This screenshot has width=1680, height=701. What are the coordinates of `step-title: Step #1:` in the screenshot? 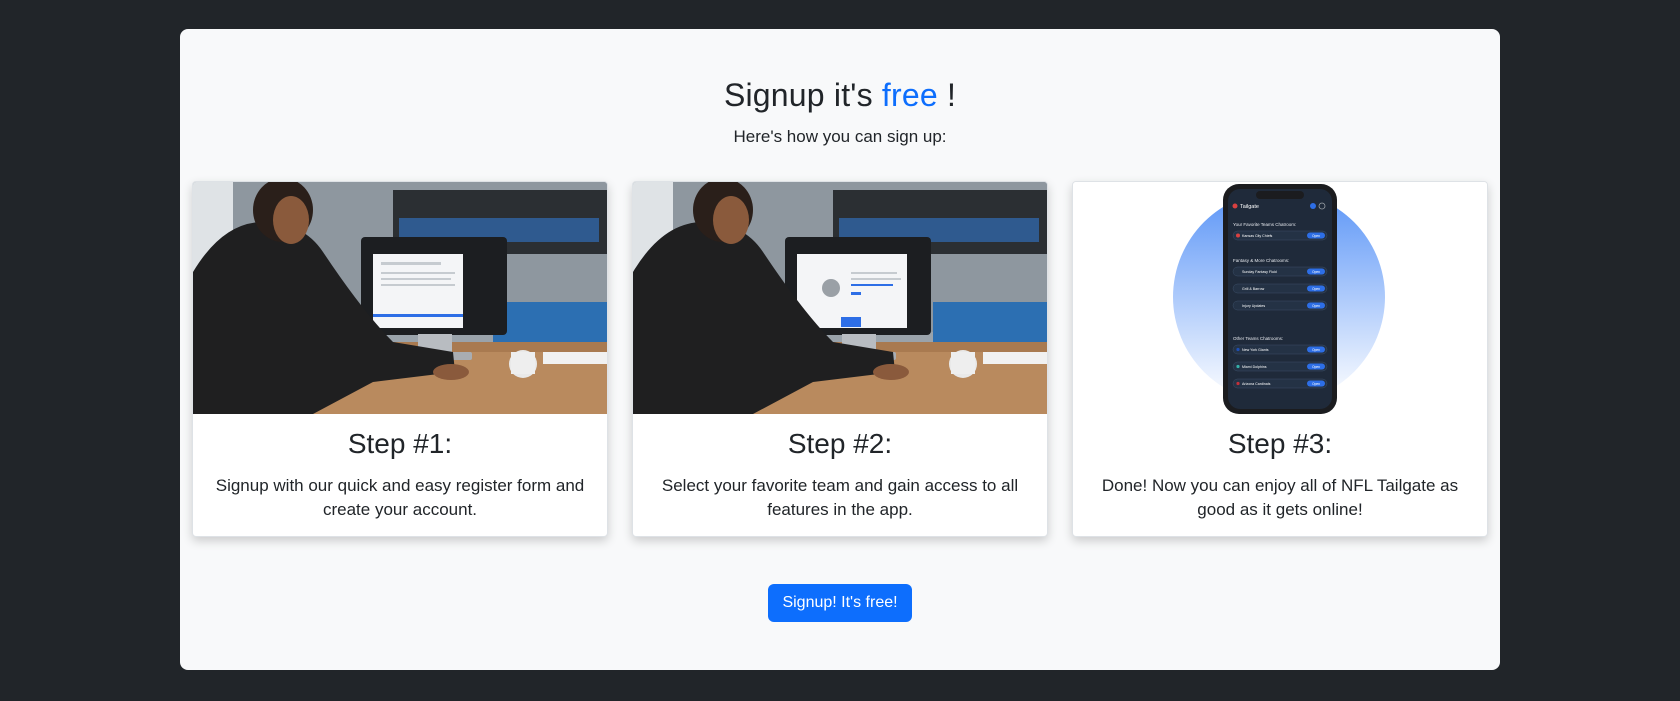 It's located at (400, 443).